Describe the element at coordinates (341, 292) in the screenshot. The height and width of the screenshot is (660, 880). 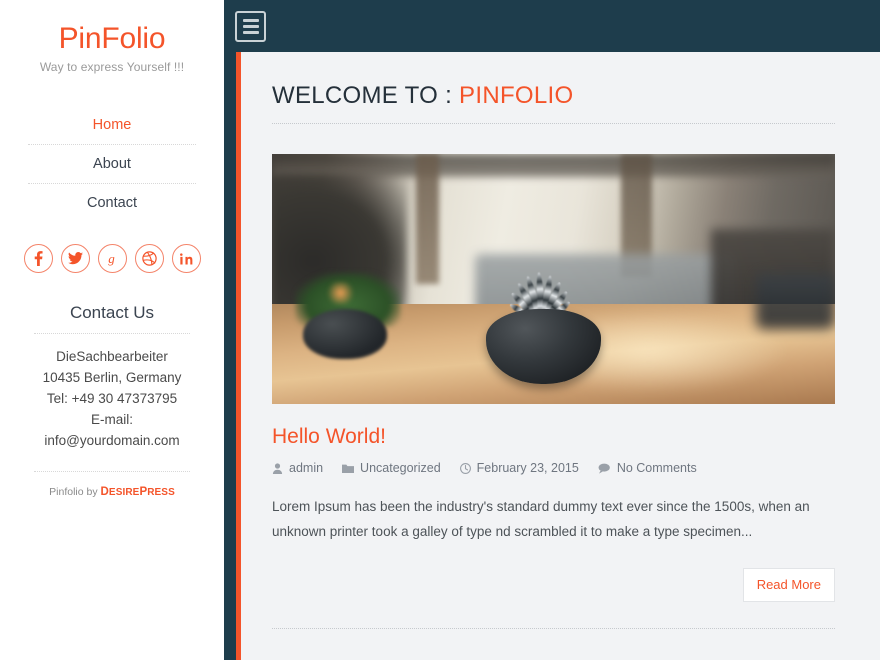
I see `image-bokeh-light` at that location.